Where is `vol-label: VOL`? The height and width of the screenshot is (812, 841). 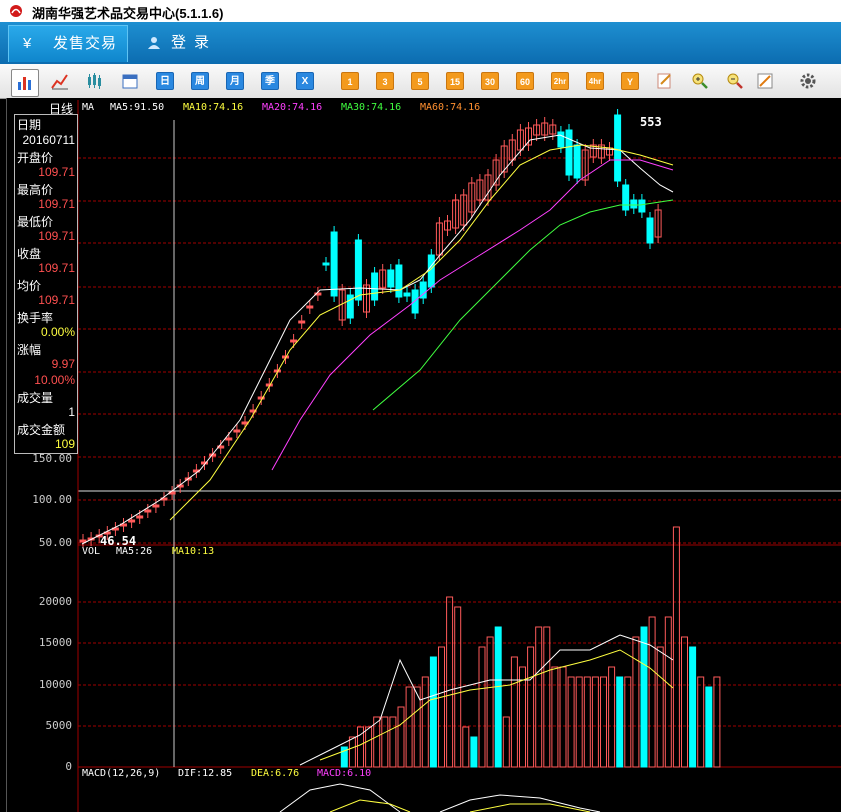 vol-label: VOL is located at coordinates (91, 551).